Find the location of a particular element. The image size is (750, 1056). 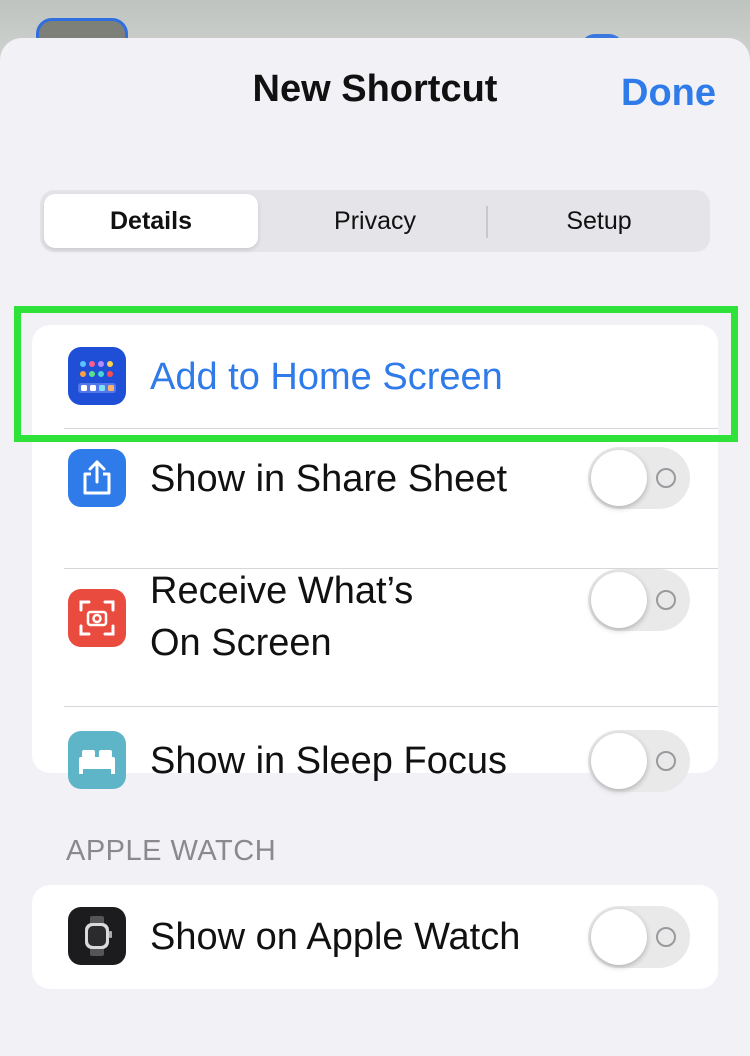

segment-divider is located at coordinates (487, 222).